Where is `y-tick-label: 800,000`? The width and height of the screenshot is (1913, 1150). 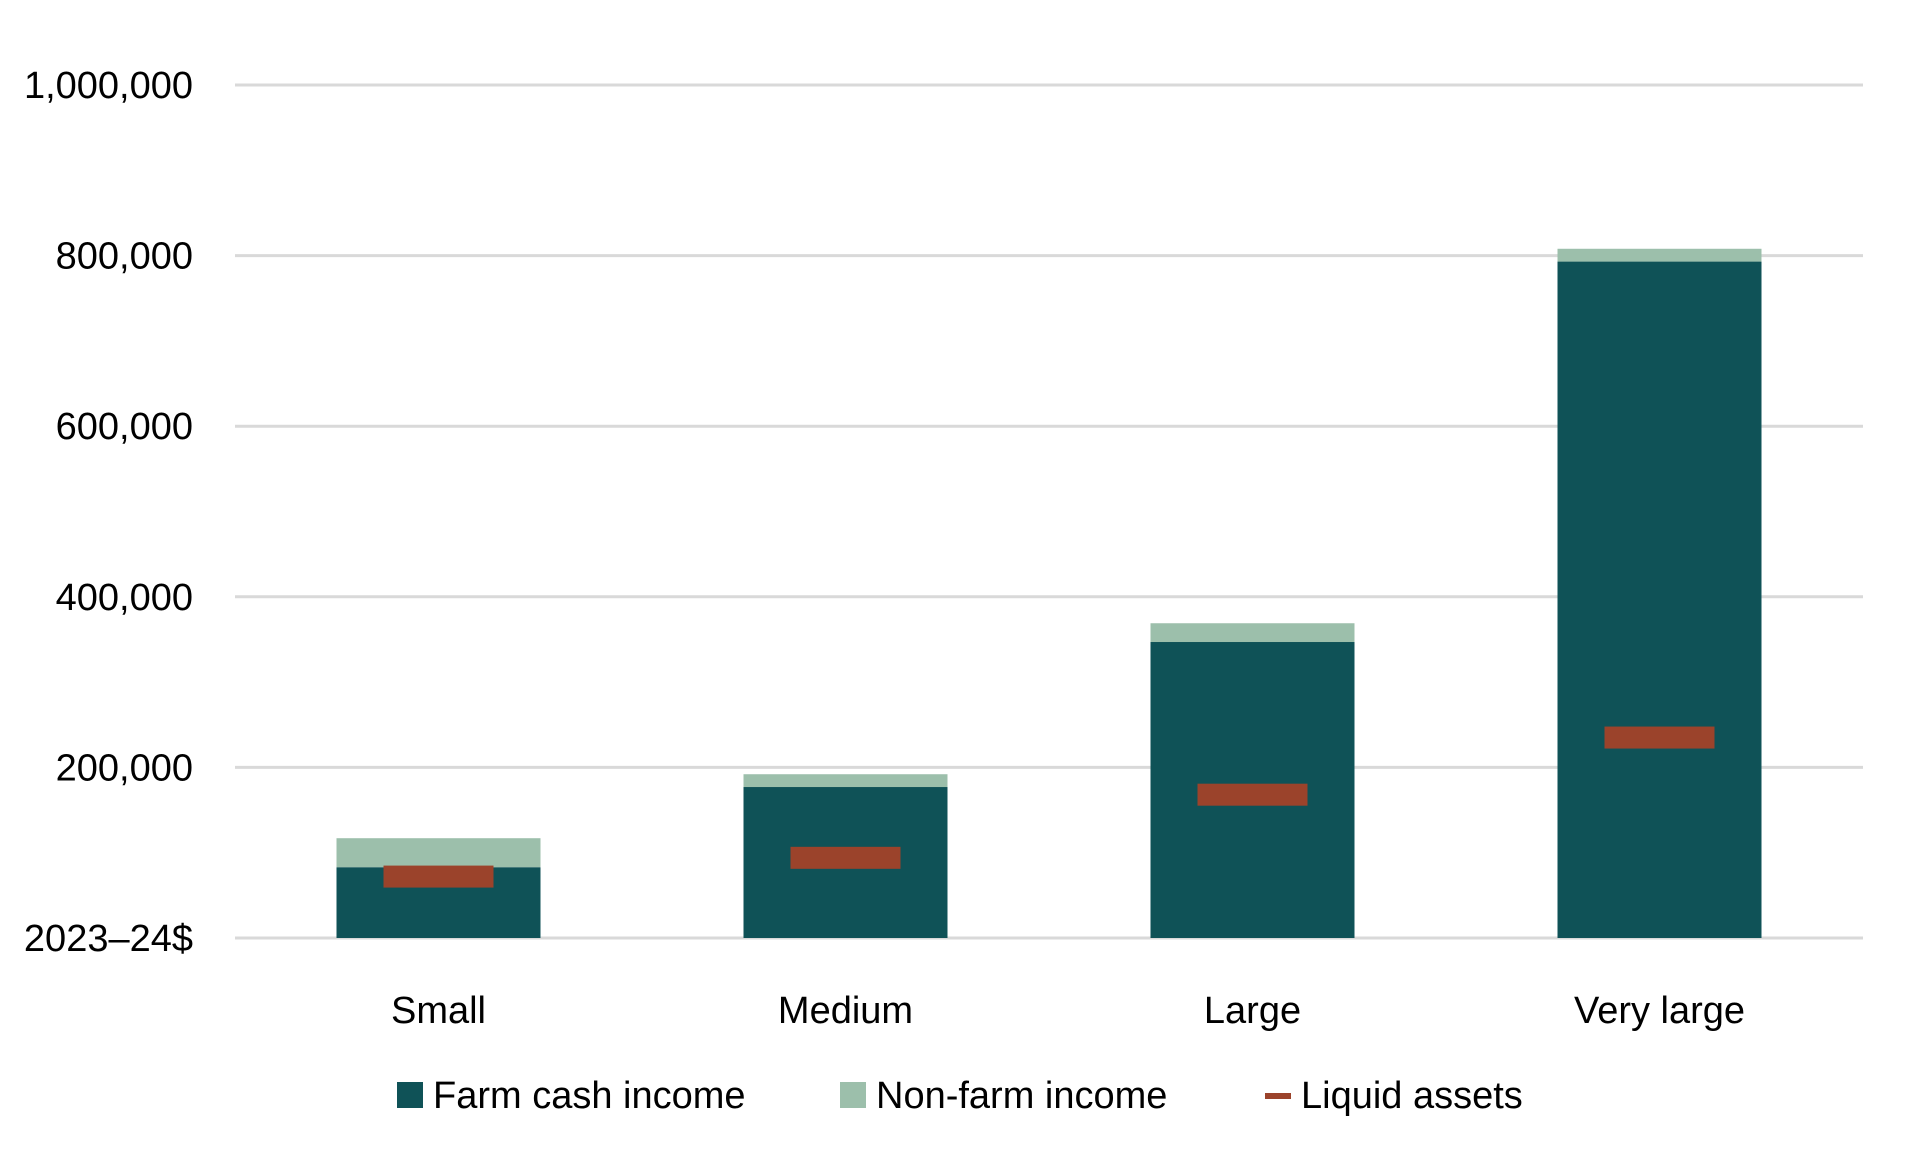 y-tick-label: 800,000 is located at coordinates (124, 257).